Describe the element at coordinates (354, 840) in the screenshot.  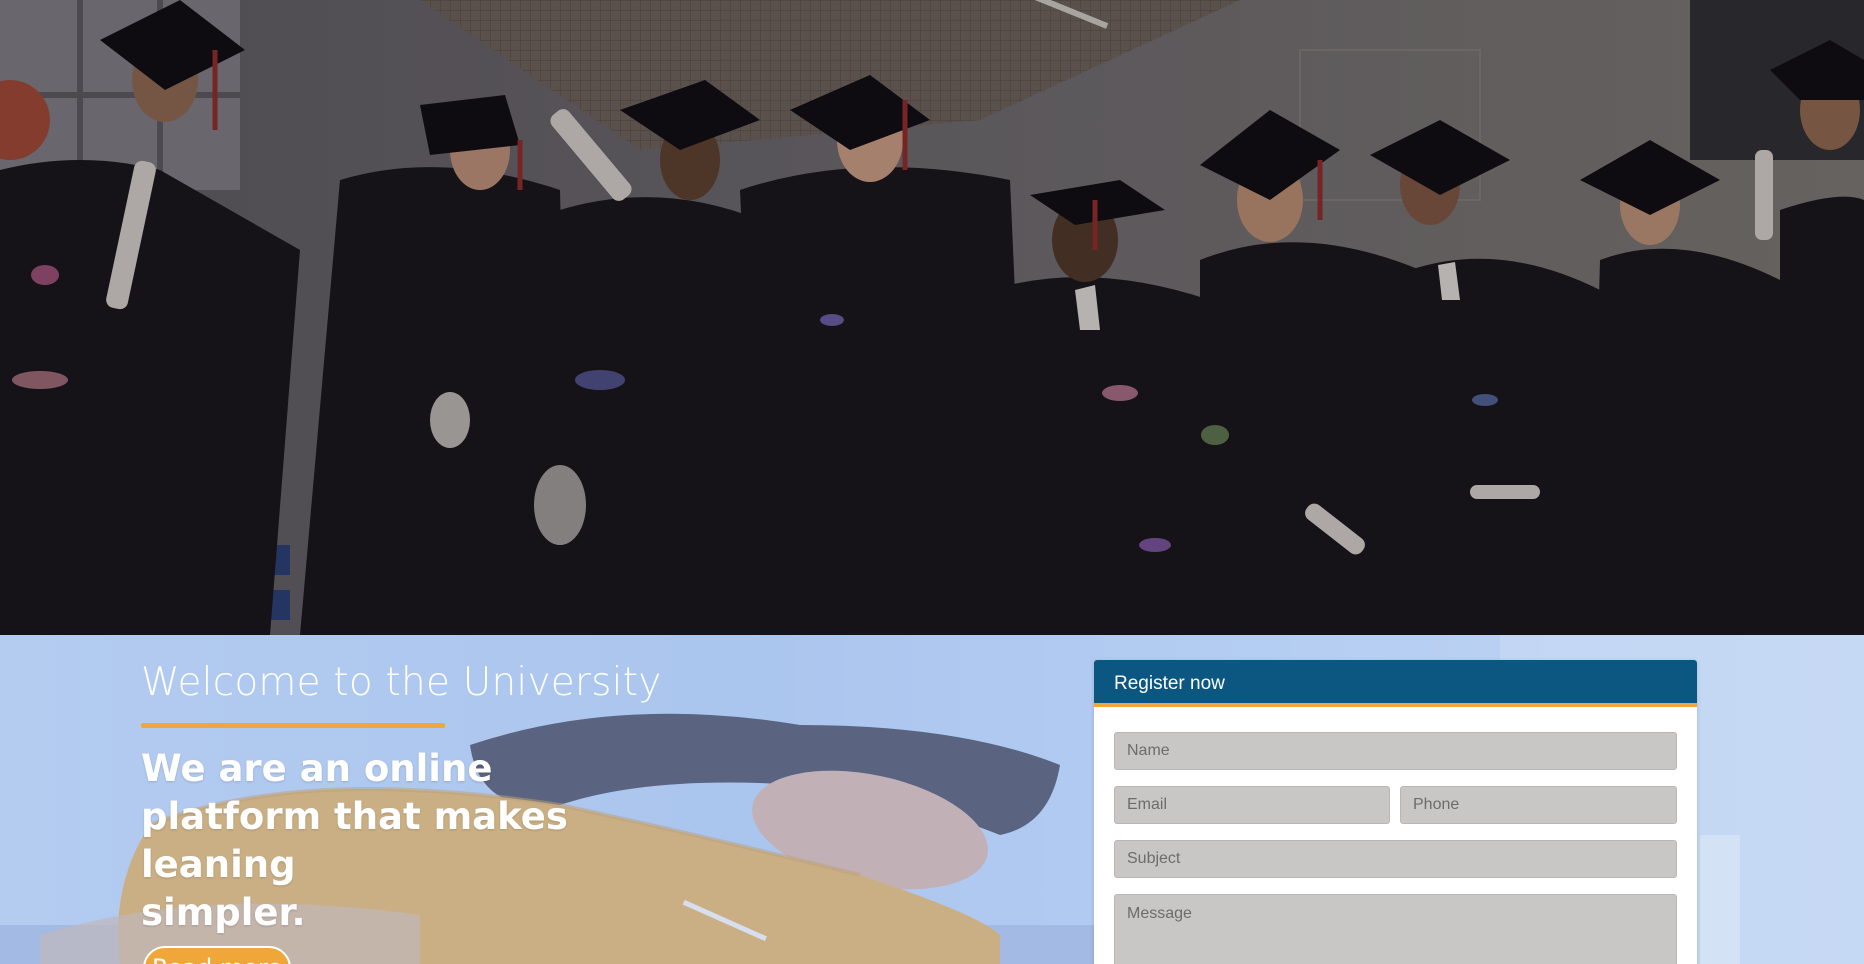
I see `tagline-line-2: platform that makes leaning` at that location.